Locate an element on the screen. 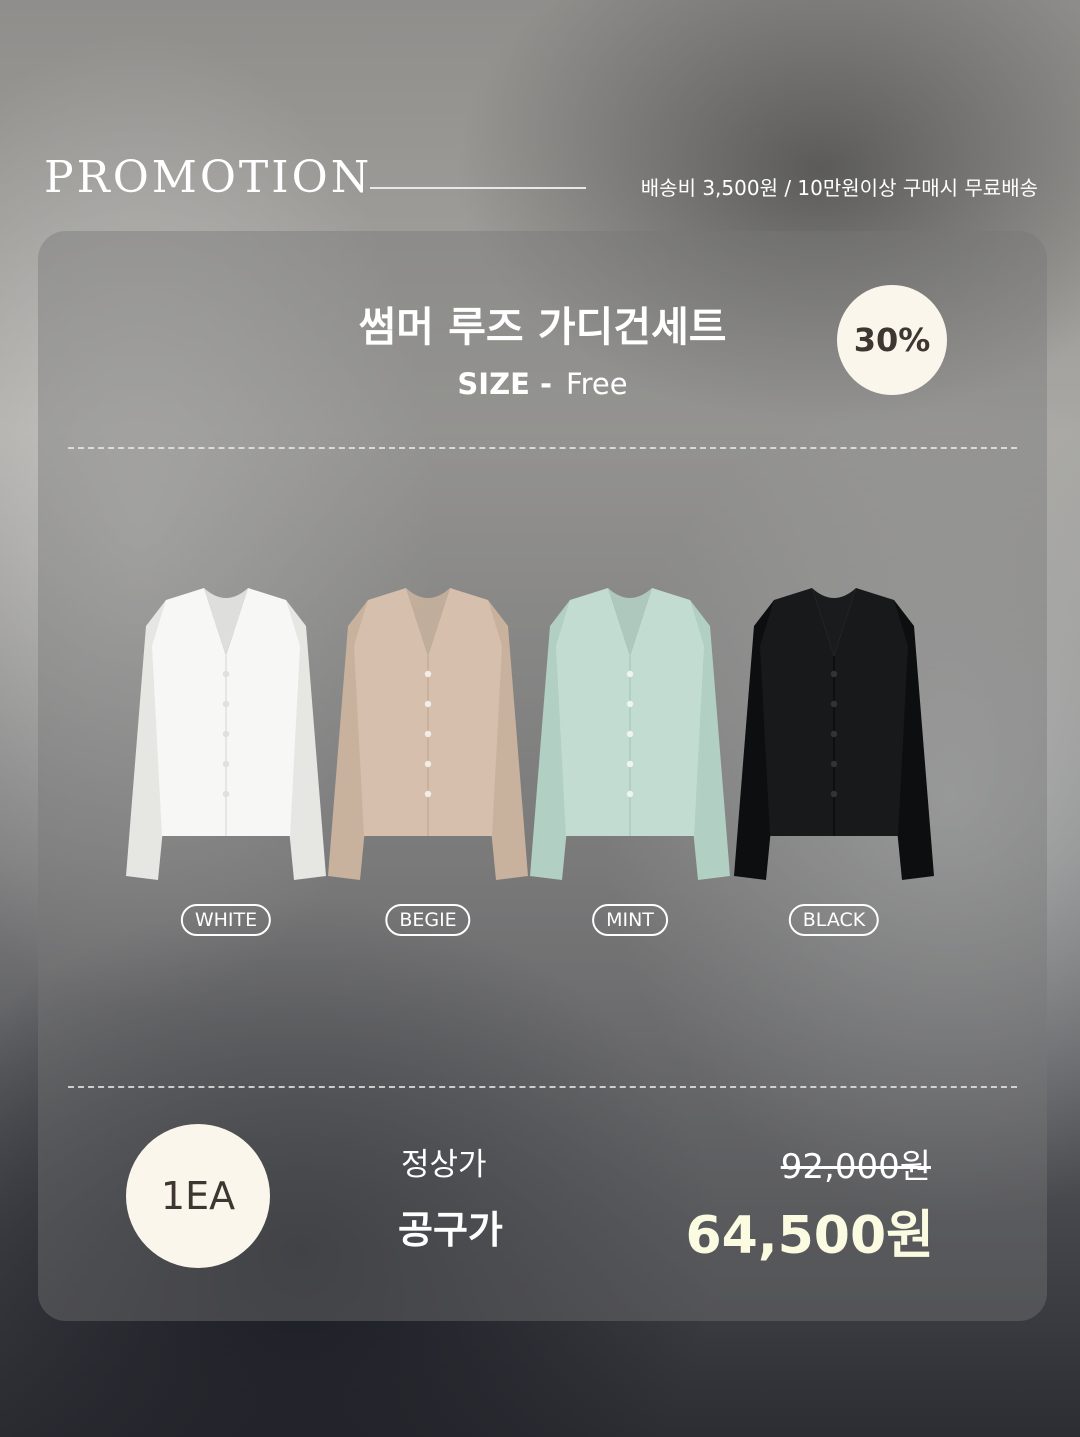 The height and width of the screenshot is (1437, 1080). color-chip-white: WHITE is located at coordinates (226, 920).